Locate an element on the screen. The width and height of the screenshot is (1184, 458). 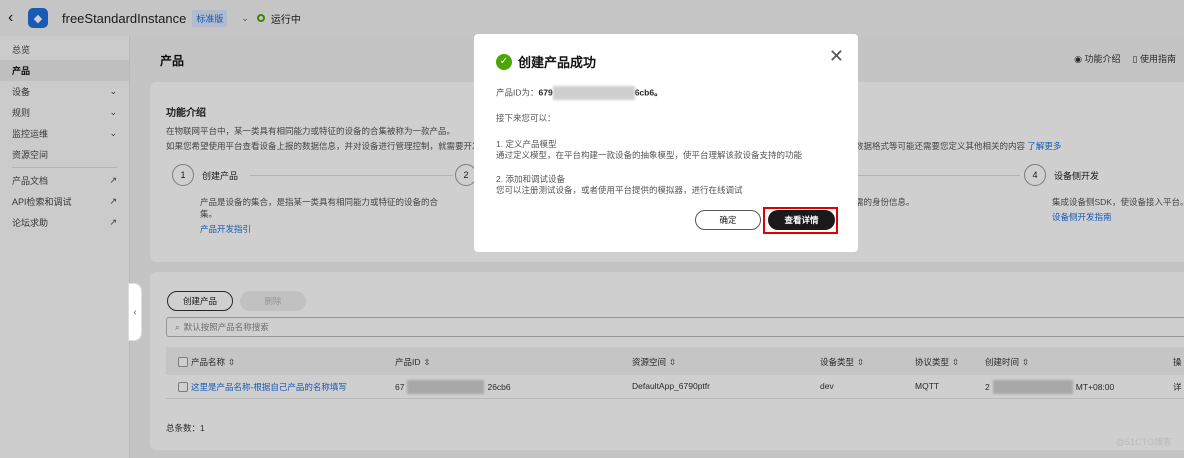
success-check-icon: ✓ is located at coordinates (504, 61).